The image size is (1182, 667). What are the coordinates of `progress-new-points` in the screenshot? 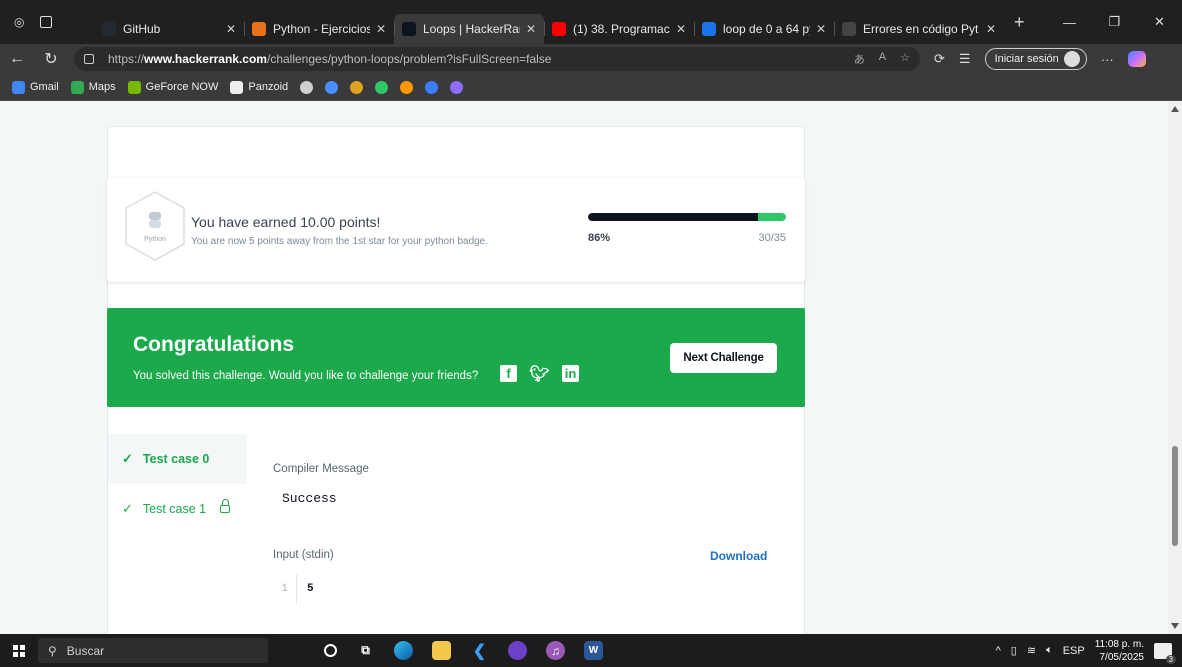 It's located at (772, 217).